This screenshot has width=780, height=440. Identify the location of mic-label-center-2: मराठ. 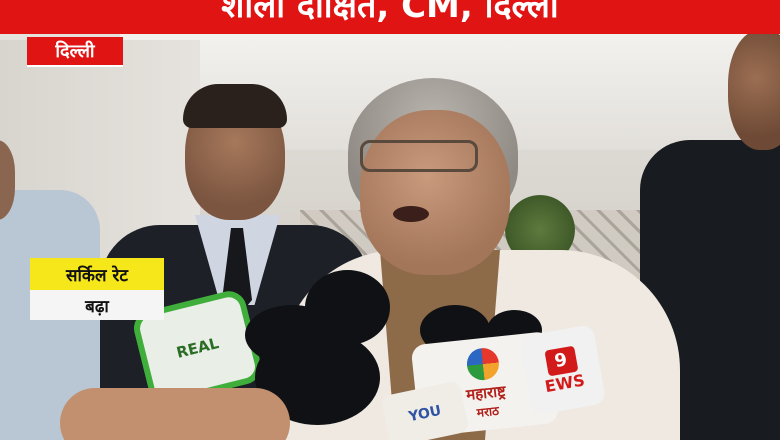
(488, 411).